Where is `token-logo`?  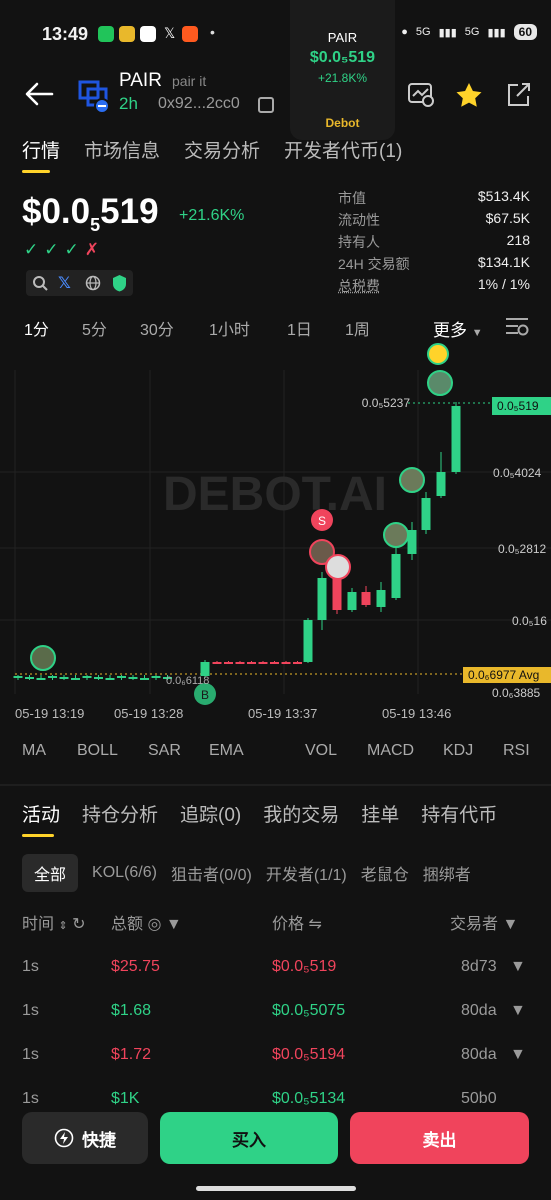
token-logo is located at coordinates (94, 97).